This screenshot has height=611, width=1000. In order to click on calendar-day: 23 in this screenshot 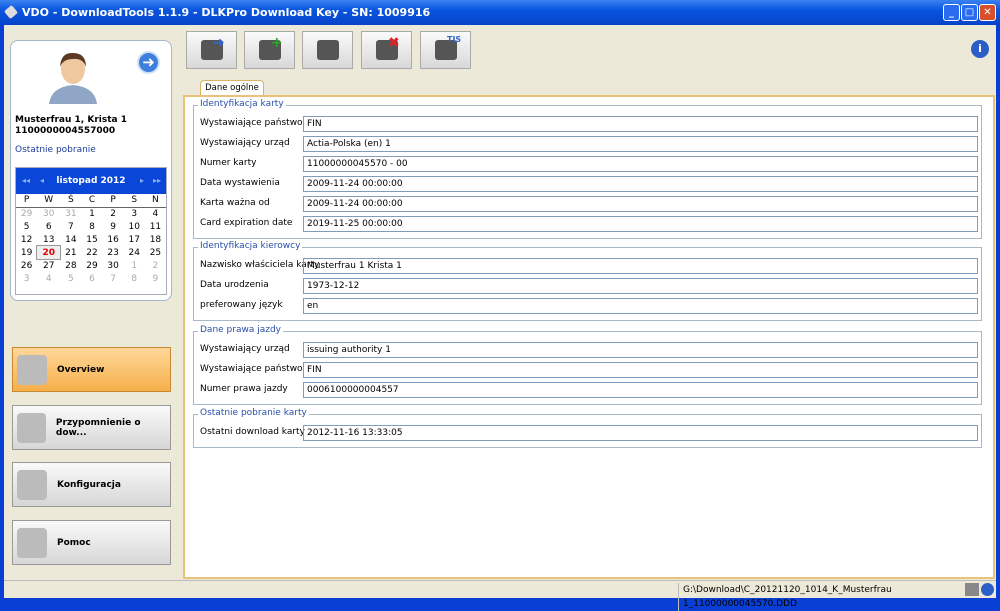, I will do `click(113, 252)`.